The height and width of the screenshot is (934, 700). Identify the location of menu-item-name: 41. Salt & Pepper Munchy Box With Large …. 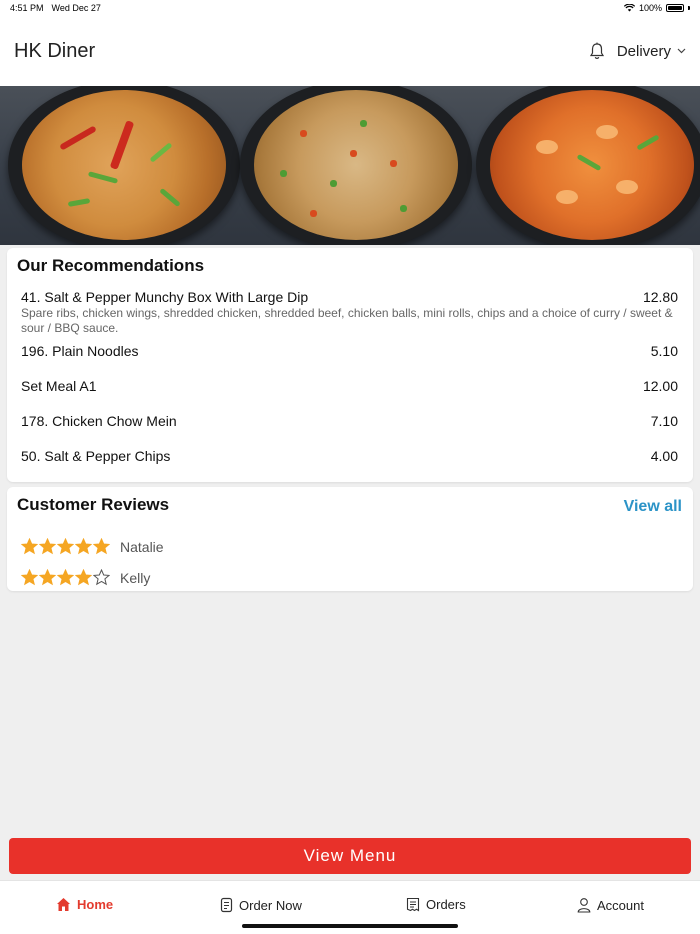
(165, 297).